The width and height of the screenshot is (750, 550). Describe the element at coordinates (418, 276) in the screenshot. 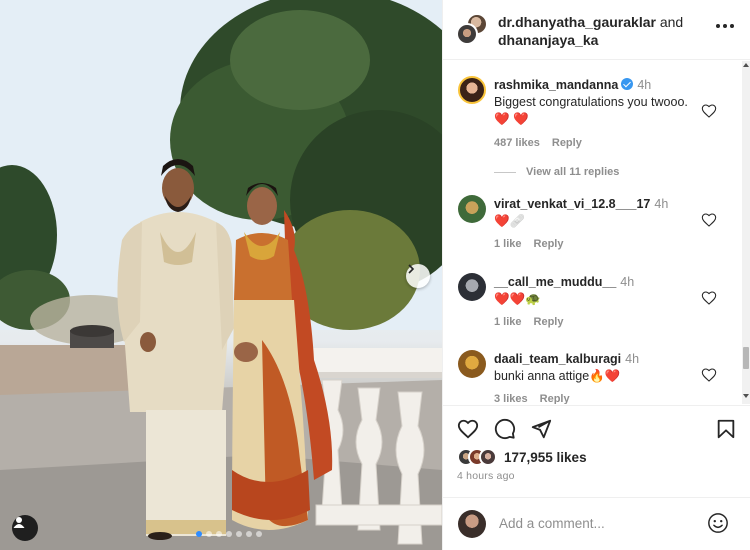

I see `carousel-next-button` at that location.